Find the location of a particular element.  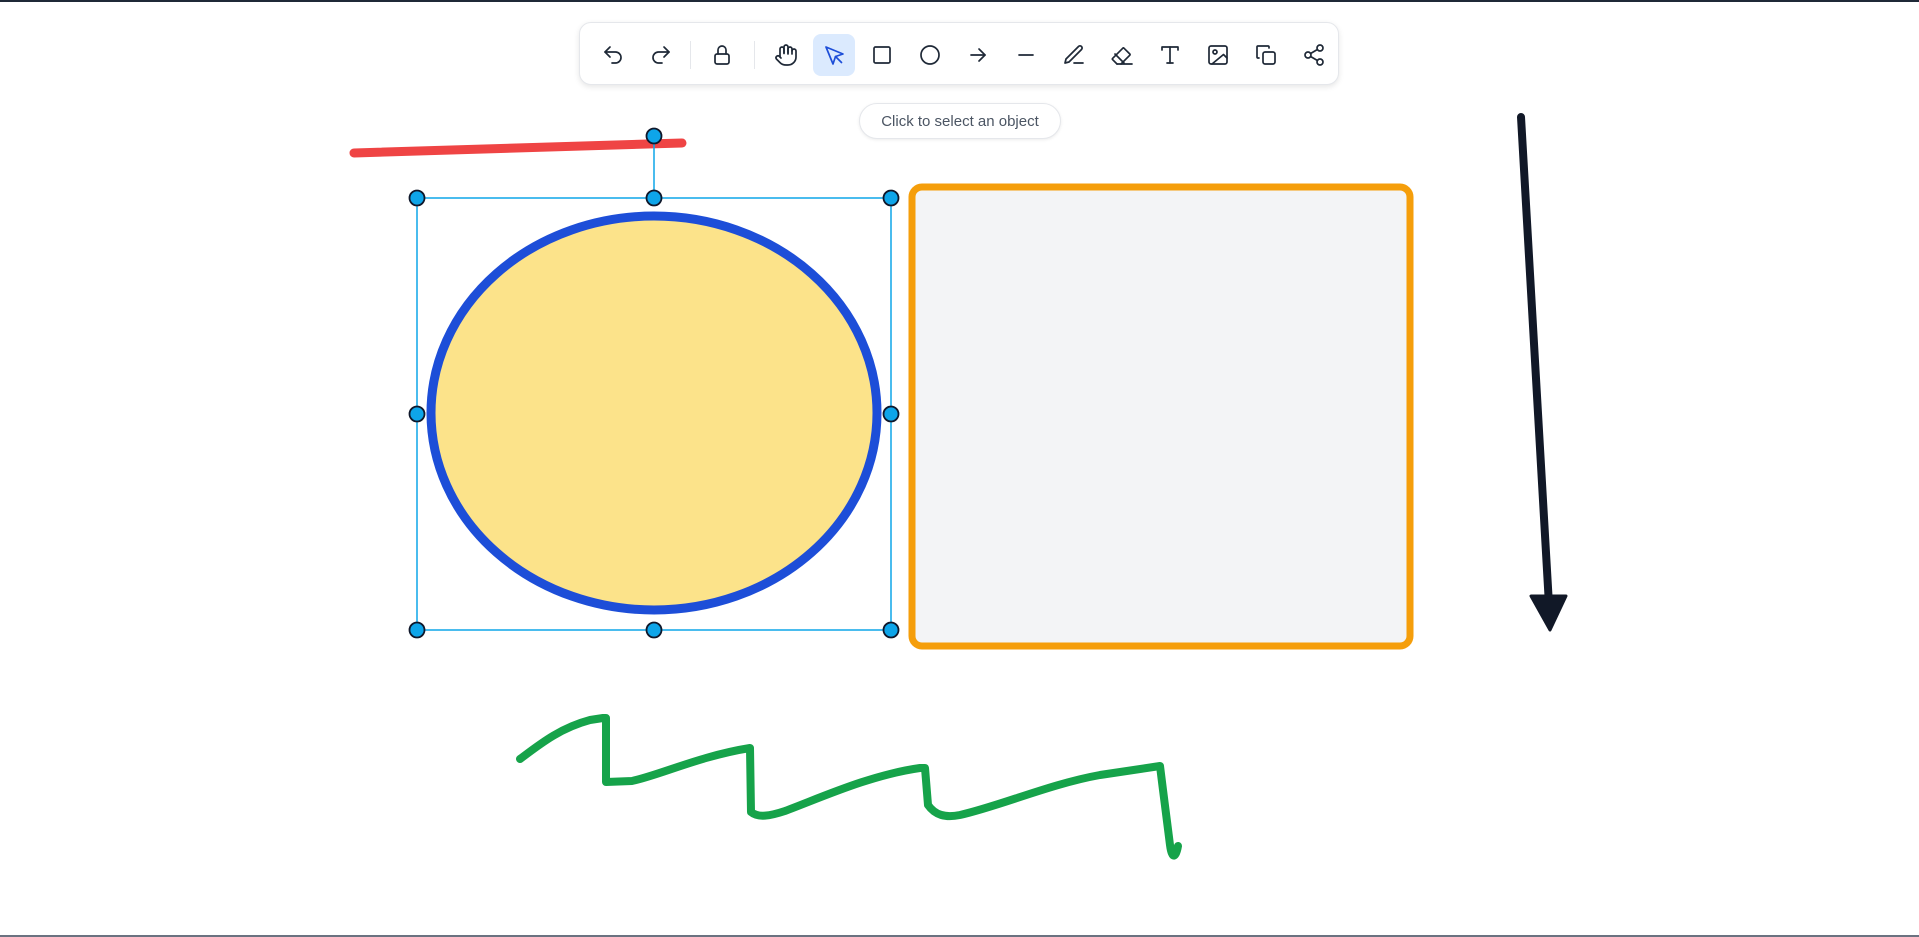

hand-icon is located at coordinates (786, 55).